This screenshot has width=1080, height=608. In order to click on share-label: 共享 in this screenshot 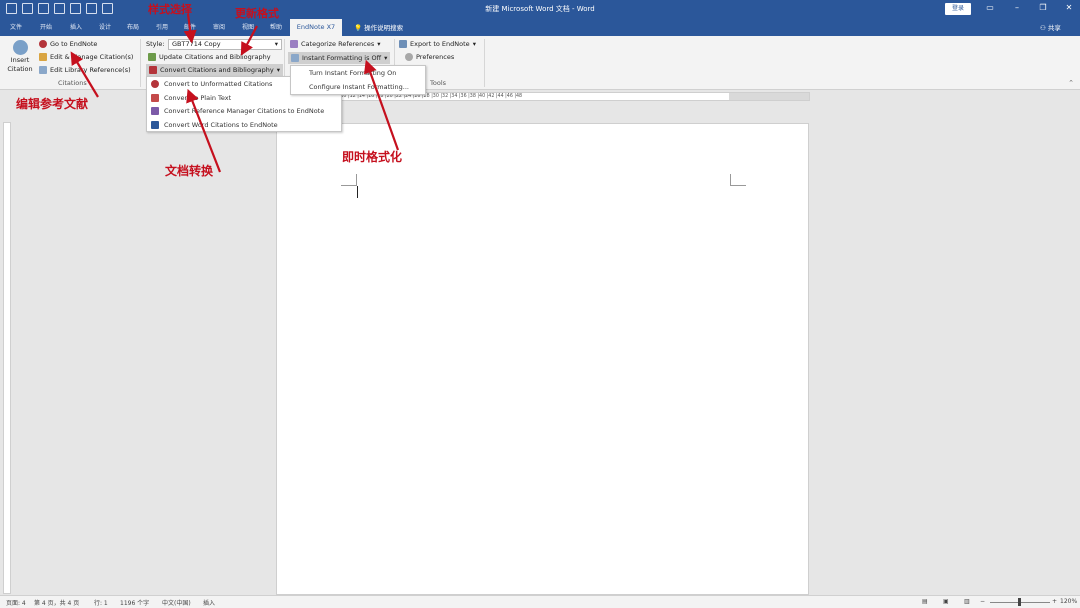, I will do `click(1054, 28)`.